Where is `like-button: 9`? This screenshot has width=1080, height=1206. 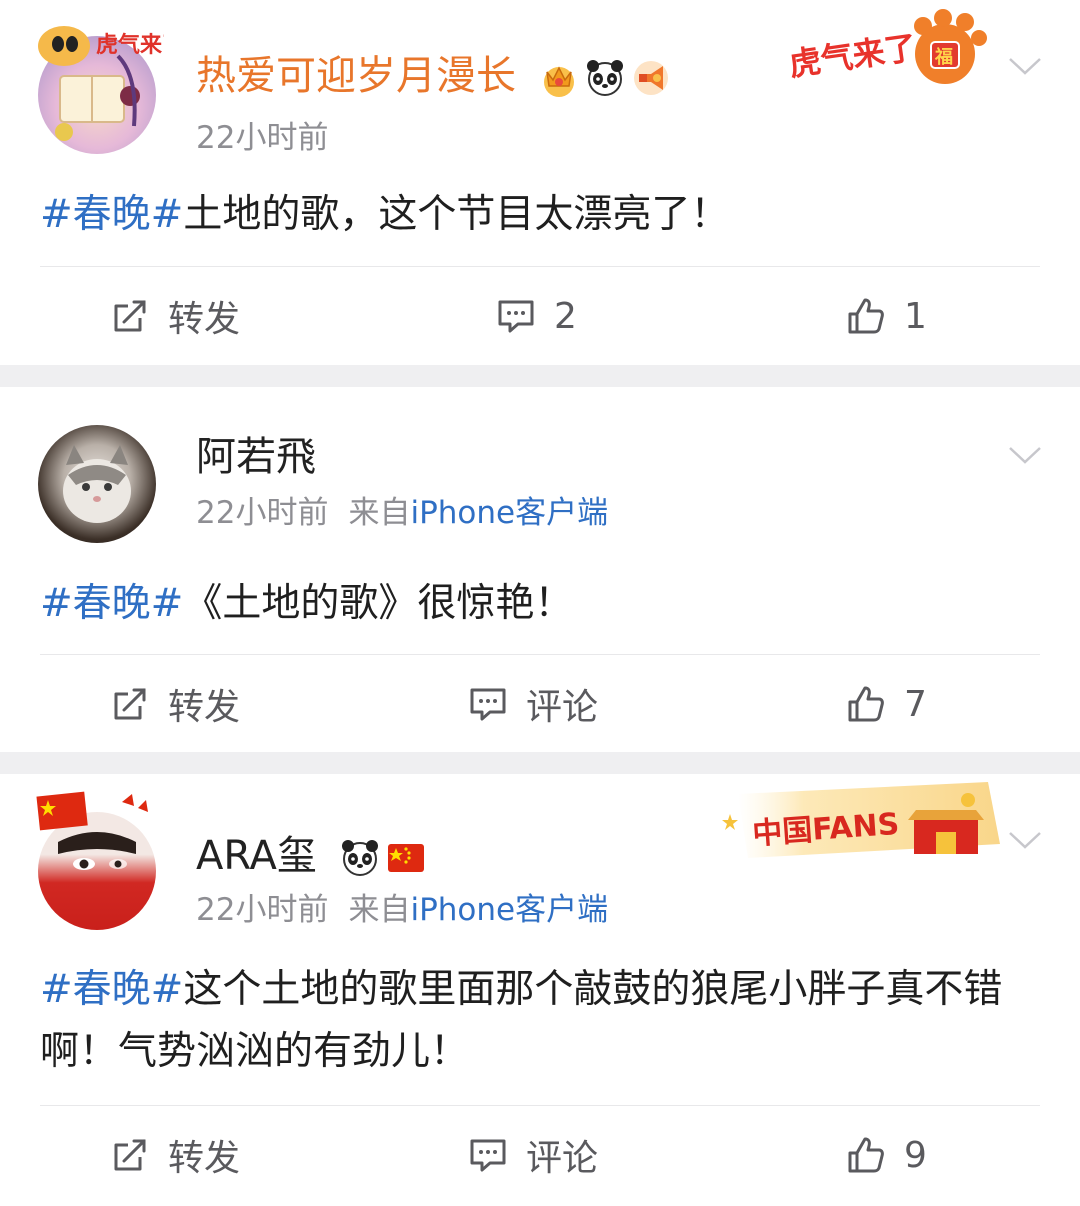 like-button: 9 is located at coordinates (886, 1155).